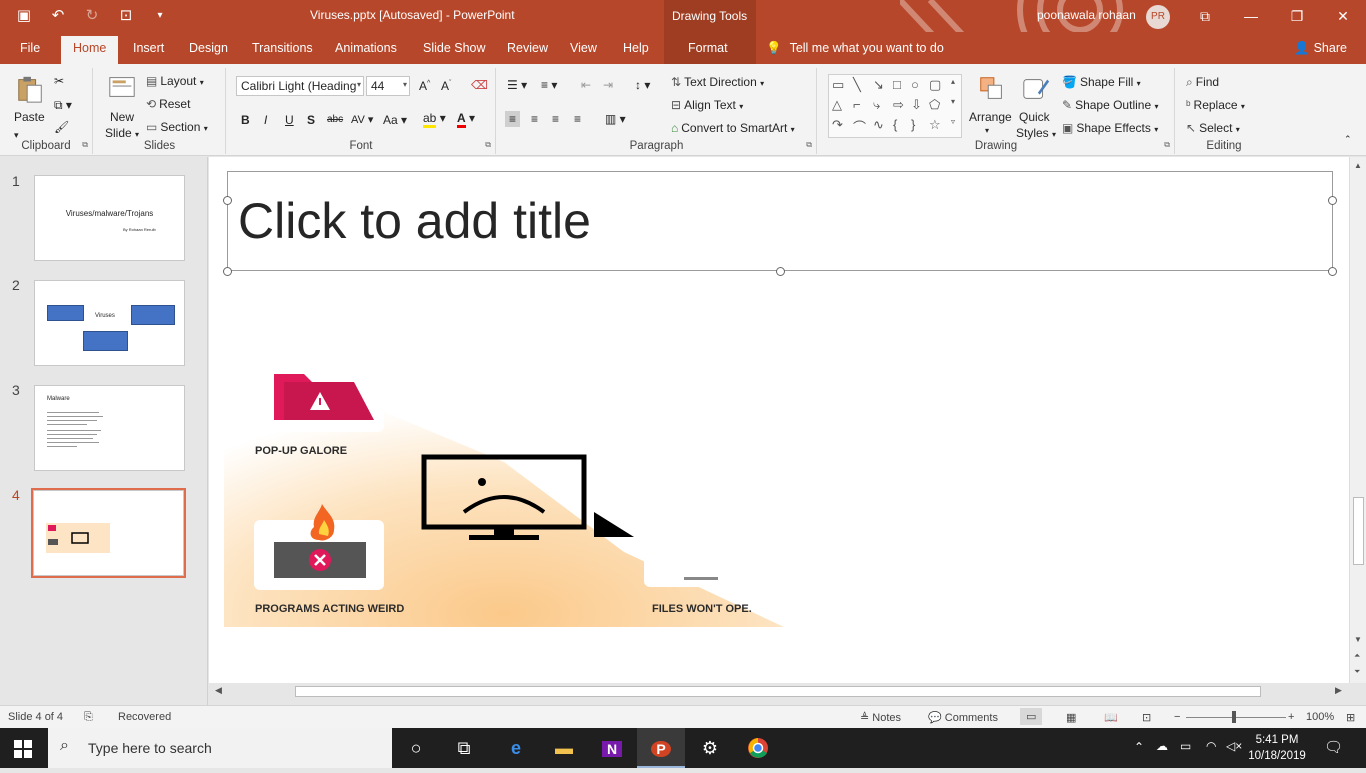 The width and height of the screenshot is (1366, 773). Describe the element at coordinates (168, 104) in the screenshot. I see `reset-button: ⟲ Reset` at that location.